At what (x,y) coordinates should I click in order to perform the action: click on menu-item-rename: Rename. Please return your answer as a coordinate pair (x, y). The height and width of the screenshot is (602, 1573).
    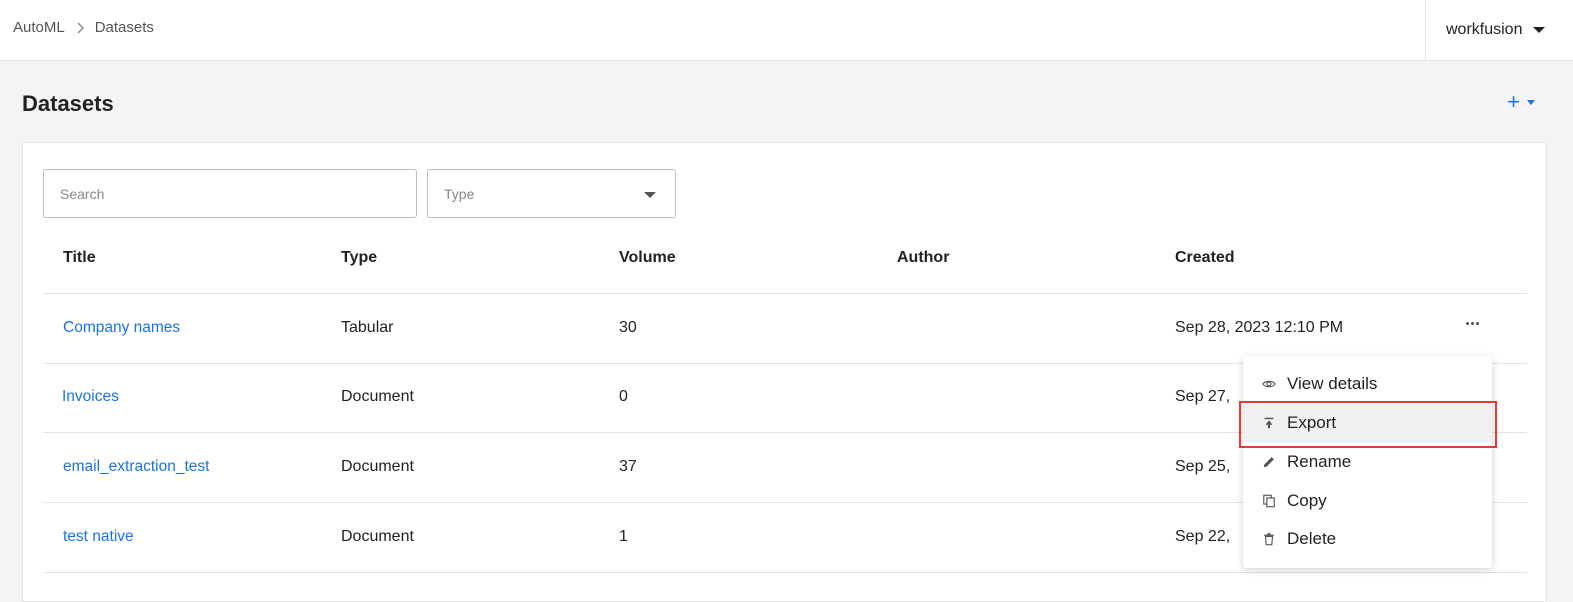
    Looking at the image, I should click on (1367, 462).